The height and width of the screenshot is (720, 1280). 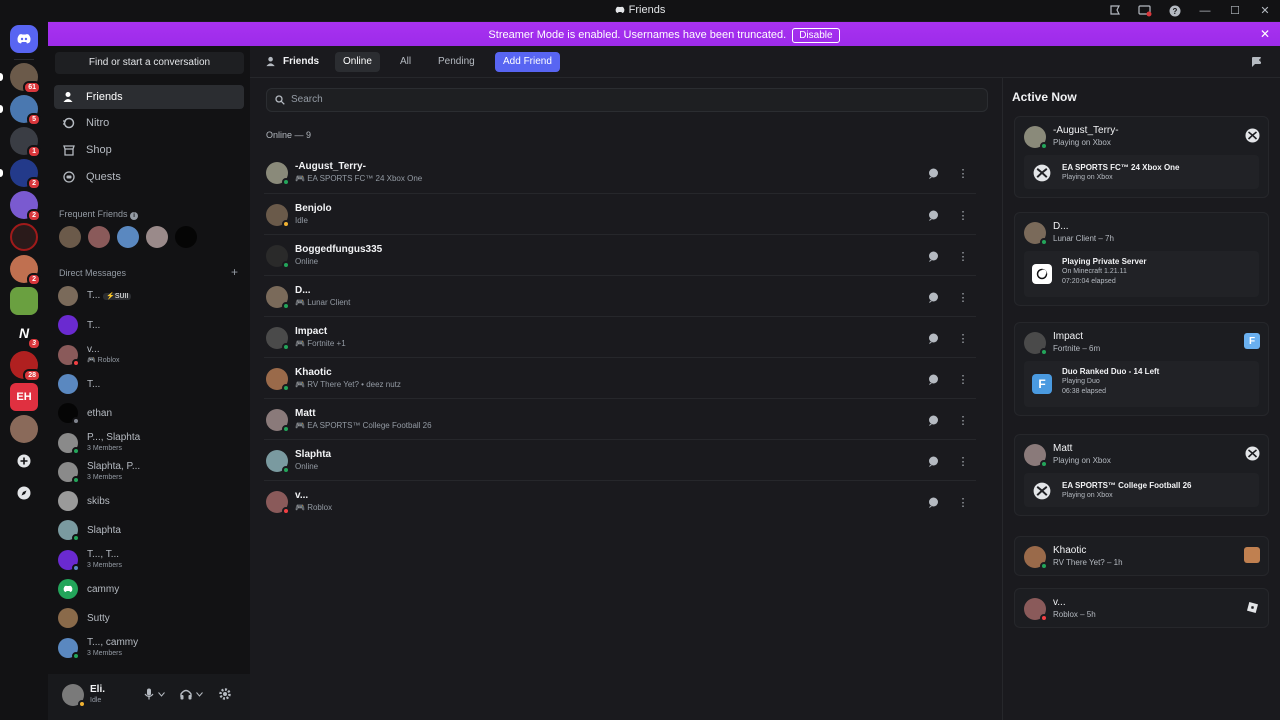 I want to click on settings-gear-icon, so click(x=225, y=694).